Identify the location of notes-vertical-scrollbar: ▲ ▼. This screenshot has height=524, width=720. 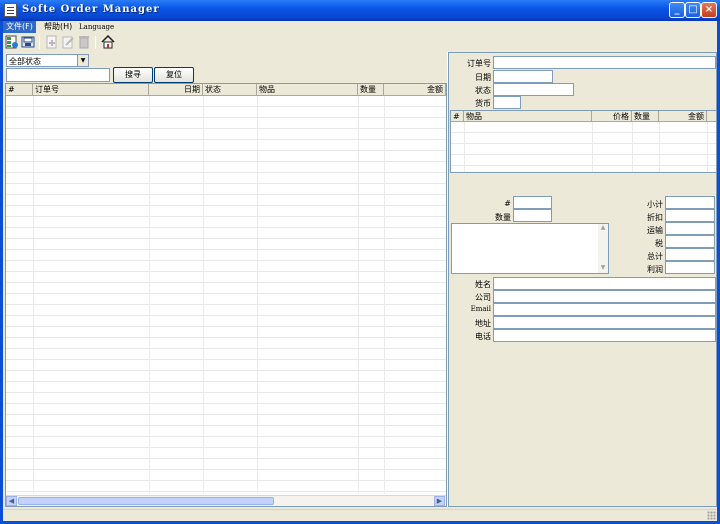
(603, 248).